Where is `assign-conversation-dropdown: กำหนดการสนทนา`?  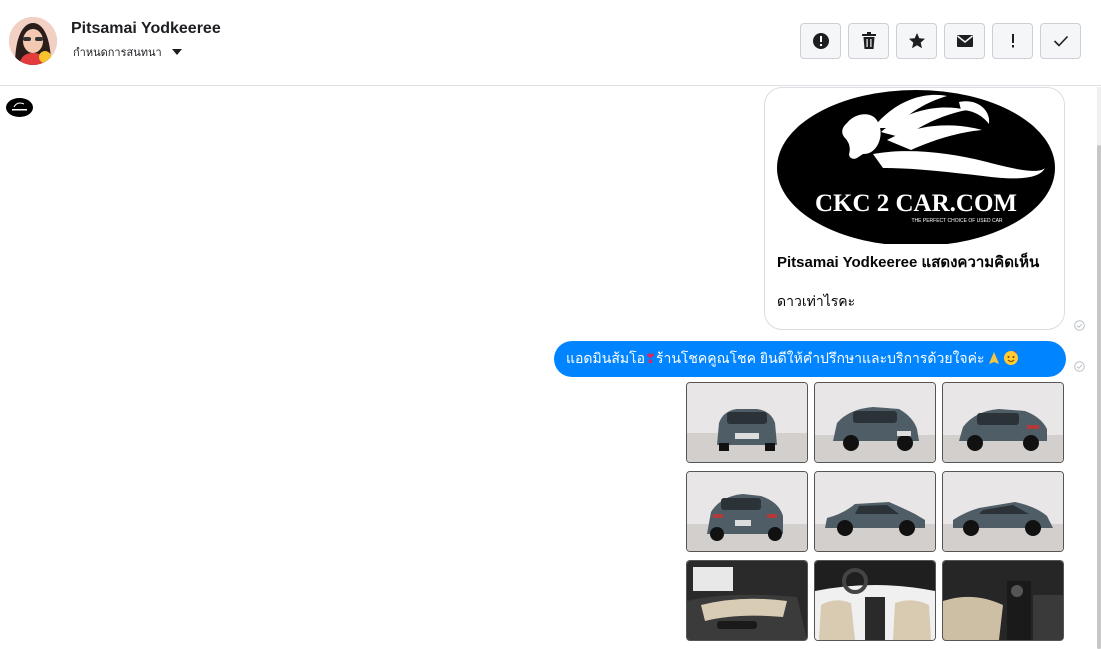 assign-conversation-dropdown: กำหนดการสนทนา is located at coordinates (127, 52).